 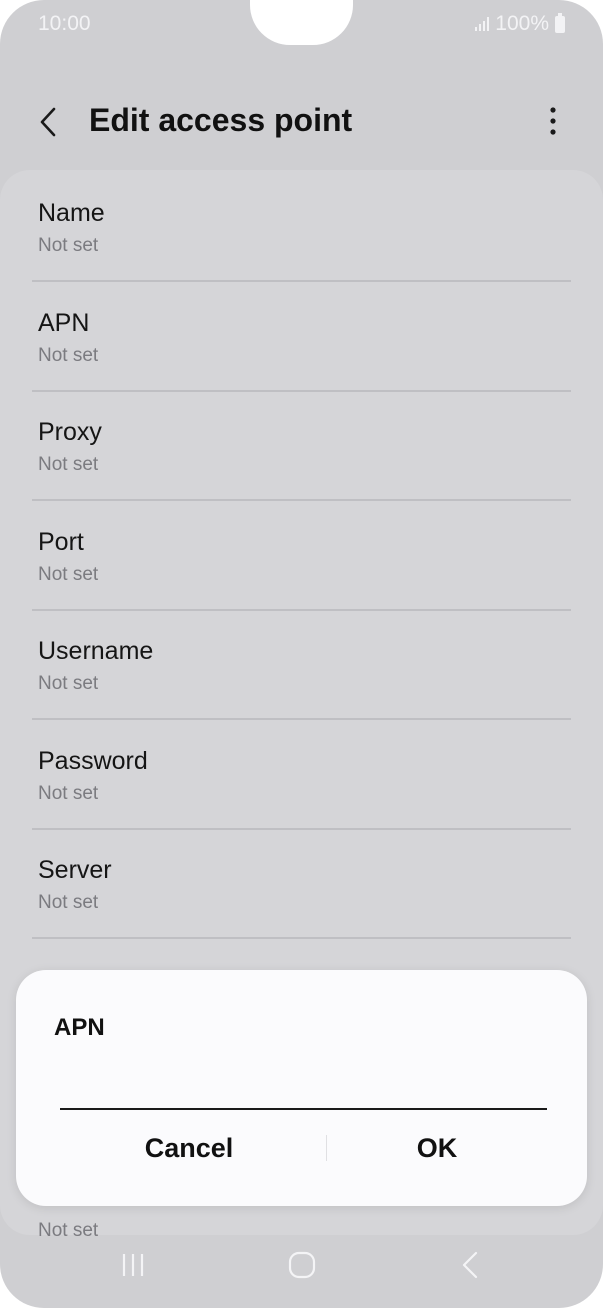 I want to click on status-bar: 10:00 100%, so click(x=301, y=24).